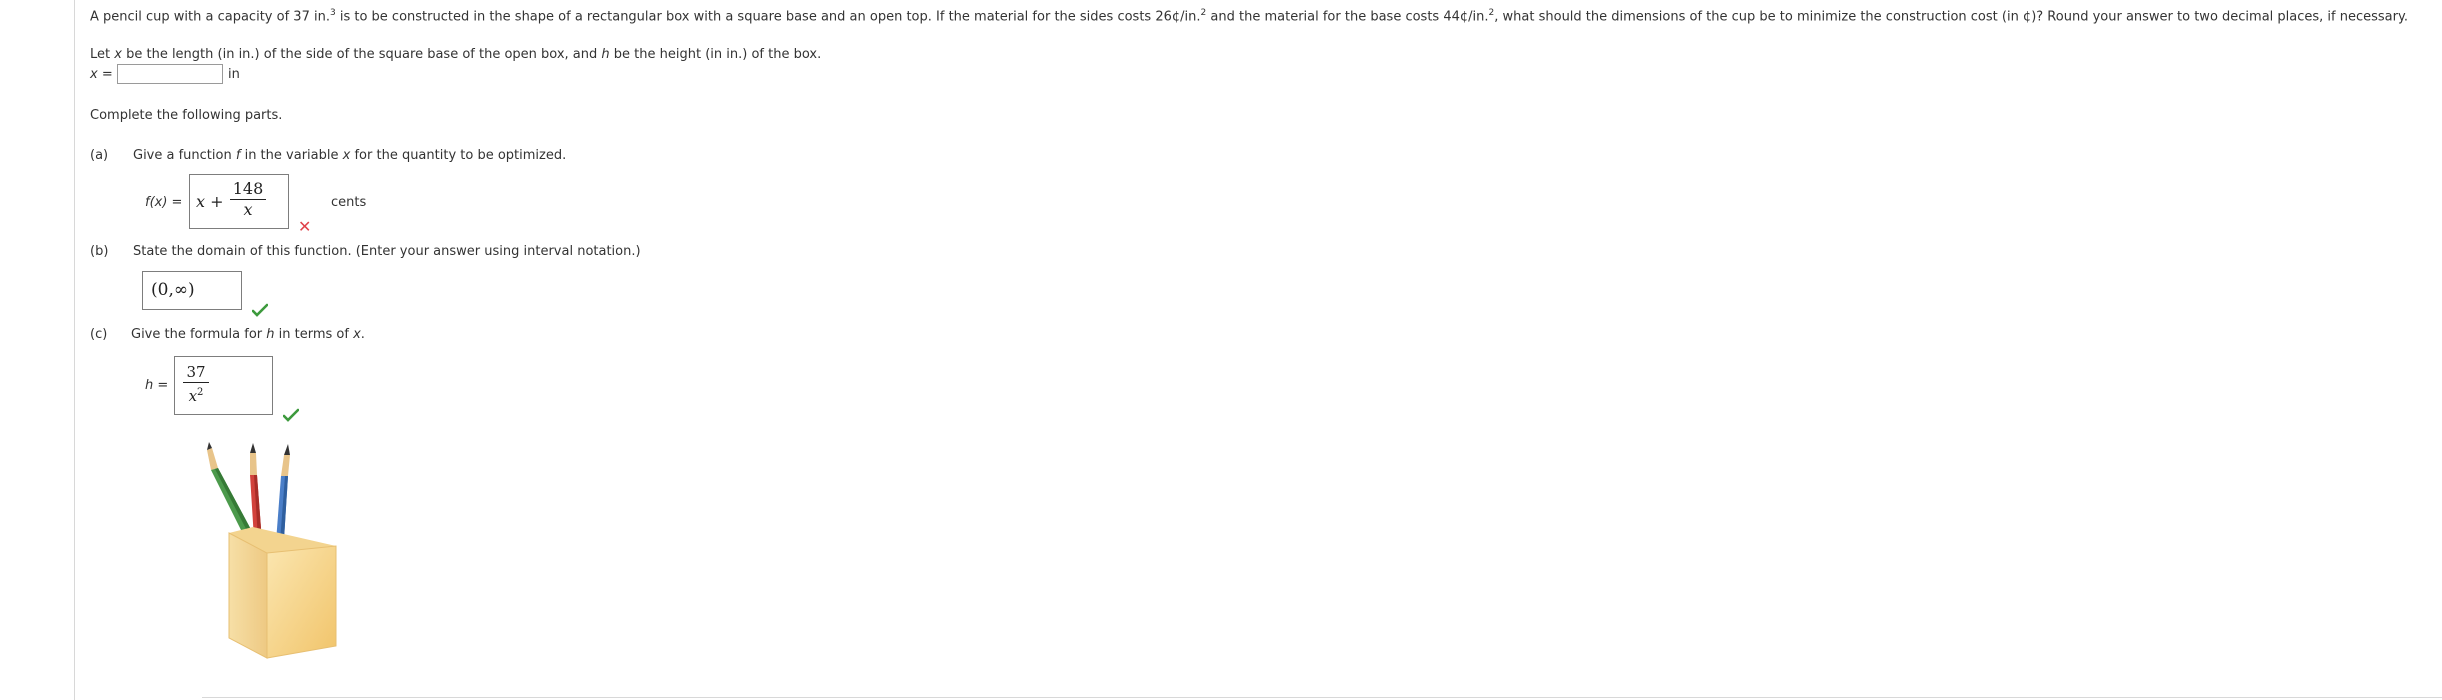 The image size is (2442, 700). Describe the element at coordinates (1466, 17) in the screenshot. I see `base-cost: 44¢/in.` at that location.